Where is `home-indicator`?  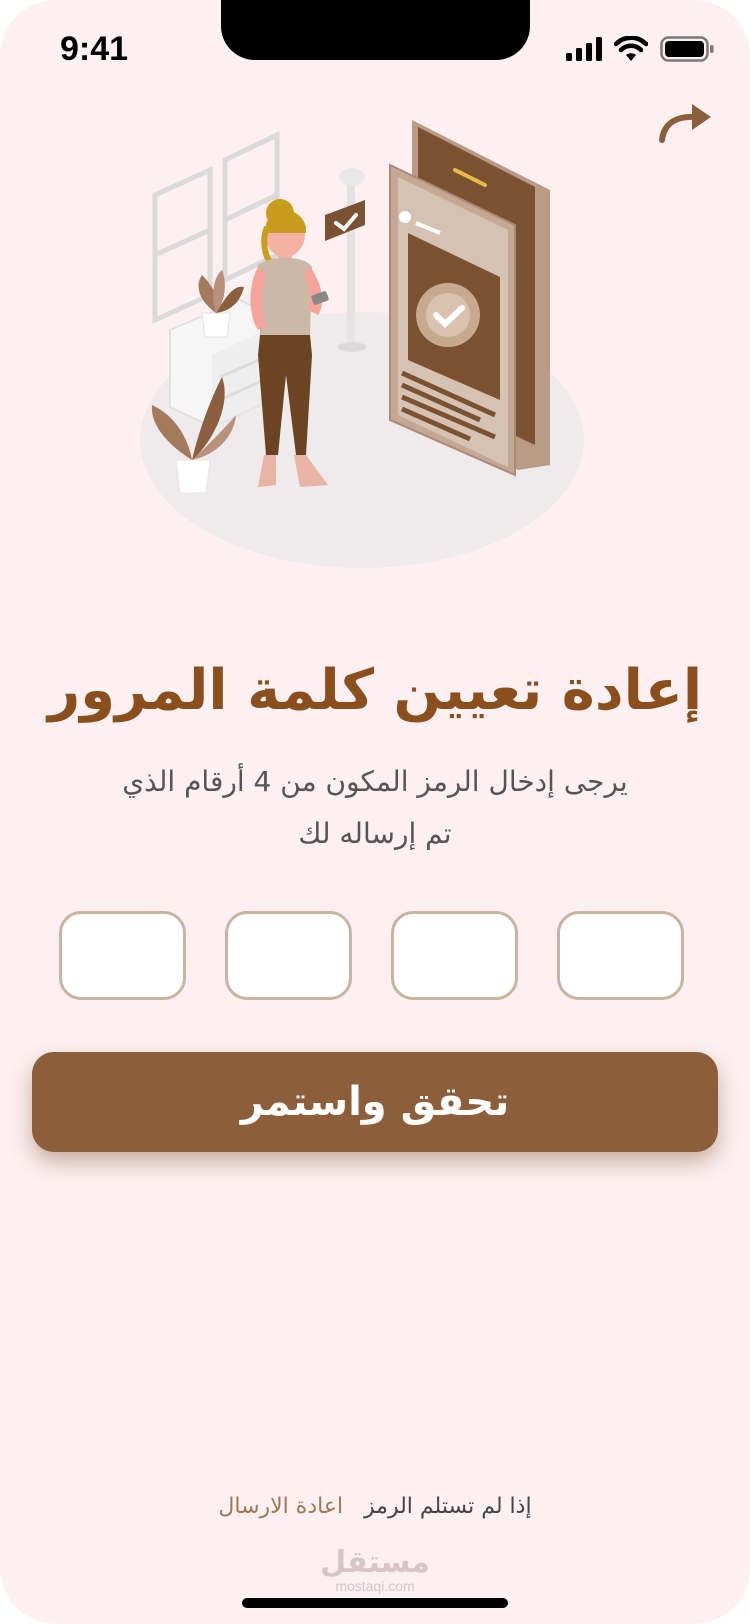 home-indicator is located at coordinates (375, 1603).